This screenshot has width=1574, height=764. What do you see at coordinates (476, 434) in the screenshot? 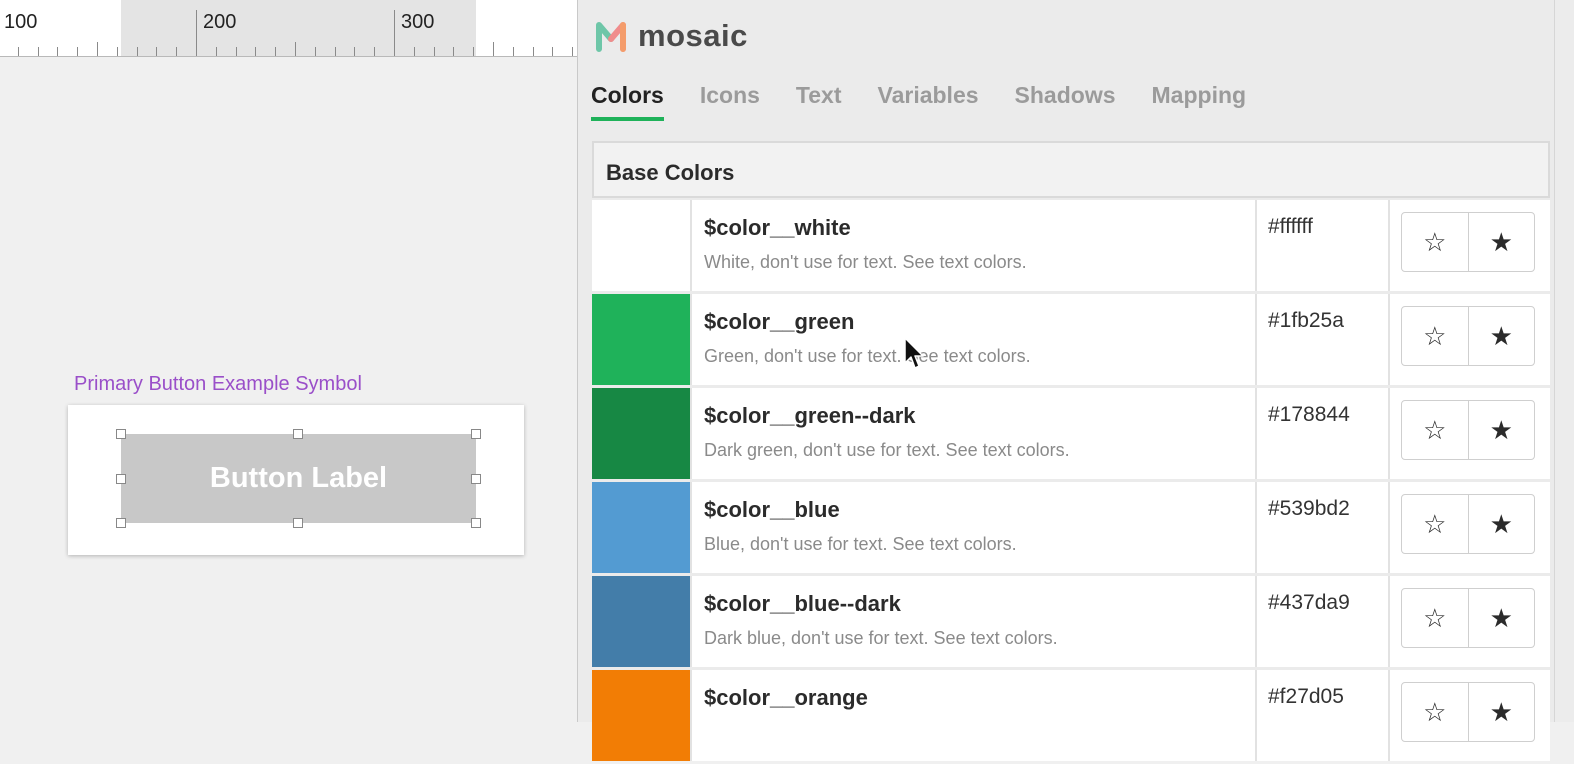
I see `resize-handle-top-right` at bounding box center [476, 434].